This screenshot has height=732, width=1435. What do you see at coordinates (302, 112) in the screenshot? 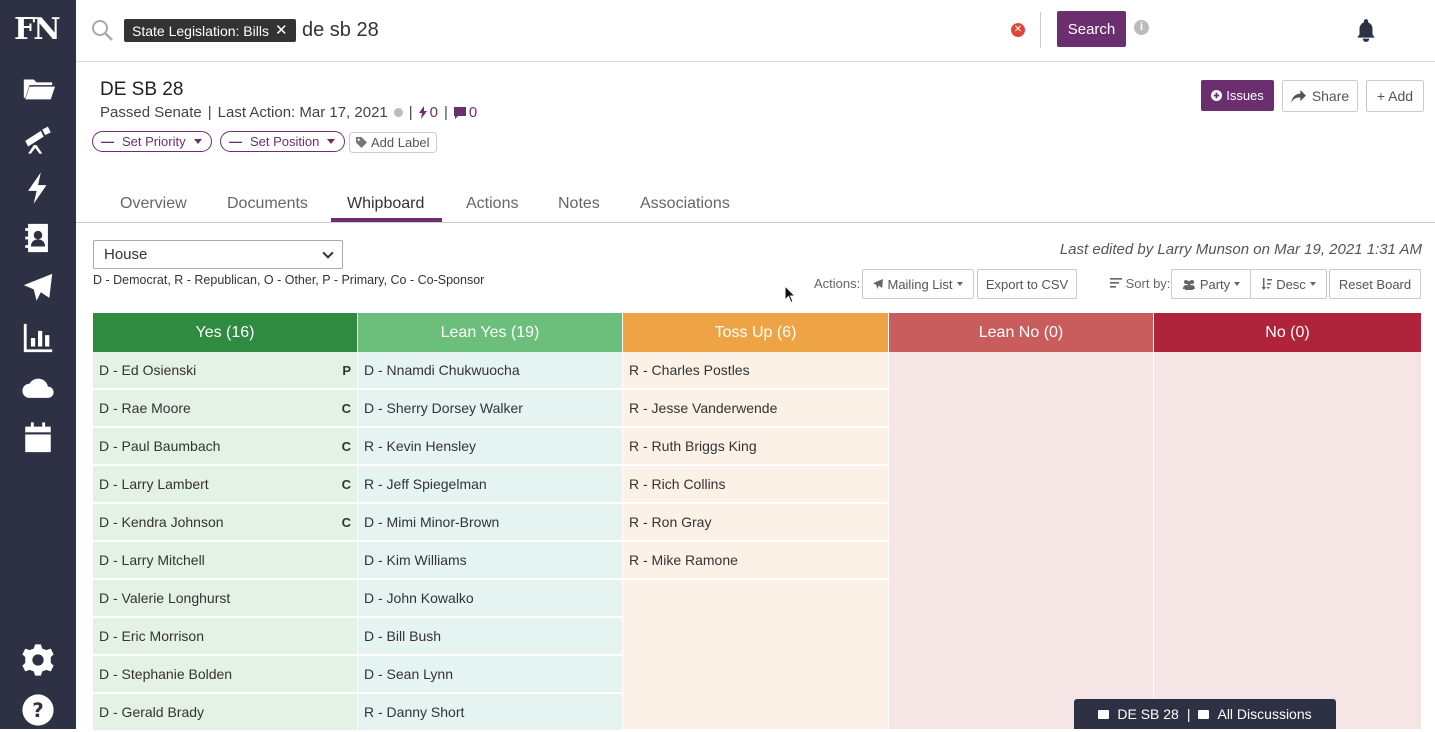
I see `last-action: Last Action: Mar 17, 2021` at bounding box center [302, 112].